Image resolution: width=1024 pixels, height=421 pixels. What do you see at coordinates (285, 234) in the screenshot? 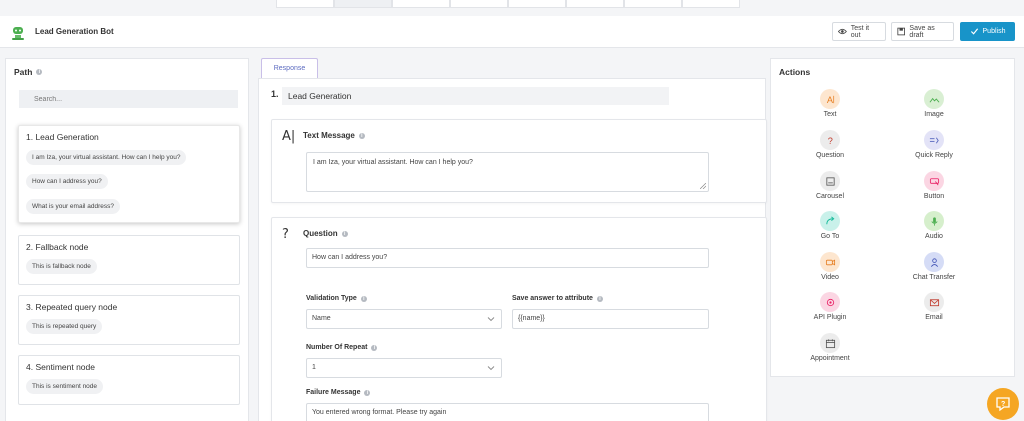
I see `question-icon: ?` at bounding box center [285, 234].